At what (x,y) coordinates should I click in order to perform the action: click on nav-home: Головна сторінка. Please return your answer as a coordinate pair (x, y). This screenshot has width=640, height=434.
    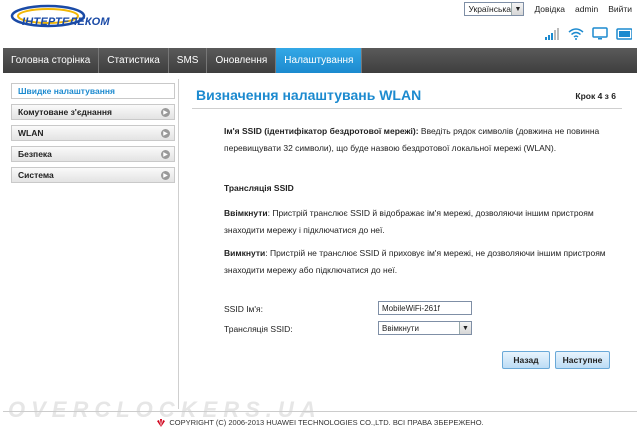
    Looking at the image, I should click on (51, 60).